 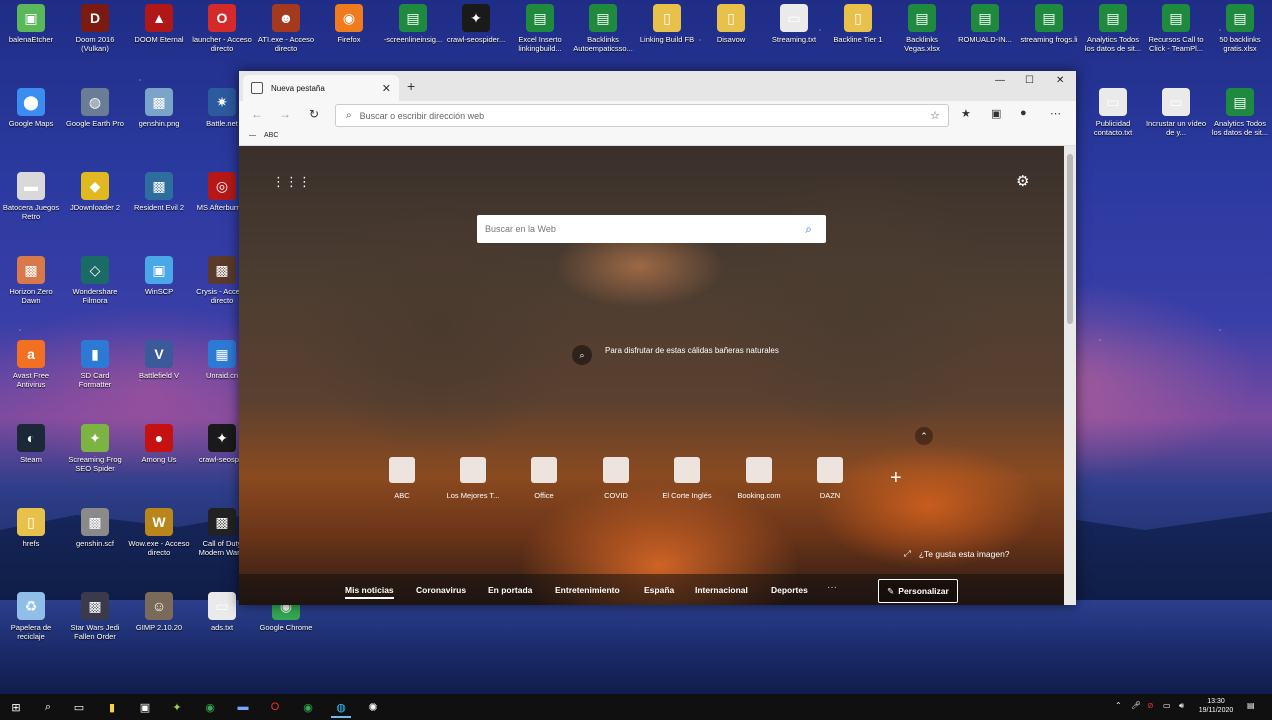 I want to click on desktop-icon: ☻ ATI.exe - Acceso directo, so click(x=286, y=28).